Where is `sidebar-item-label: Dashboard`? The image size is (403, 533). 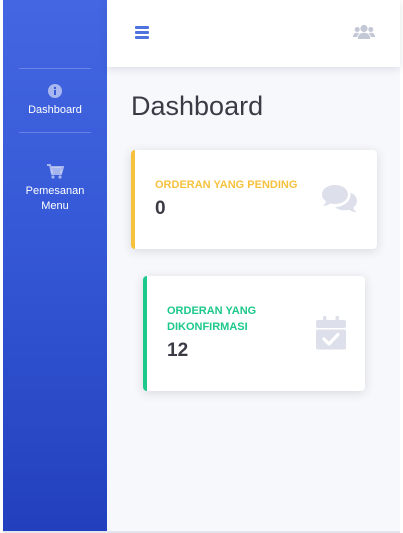 sidebar-item-label: Dashboard is located at coordinates (55, 110).